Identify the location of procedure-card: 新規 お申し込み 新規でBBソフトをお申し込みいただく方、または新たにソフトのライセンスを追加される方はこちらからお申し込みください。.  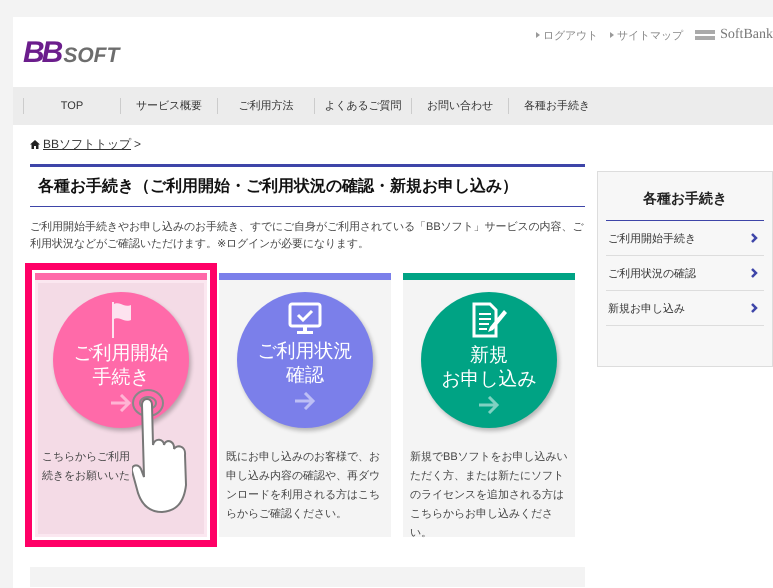
(489, 405).